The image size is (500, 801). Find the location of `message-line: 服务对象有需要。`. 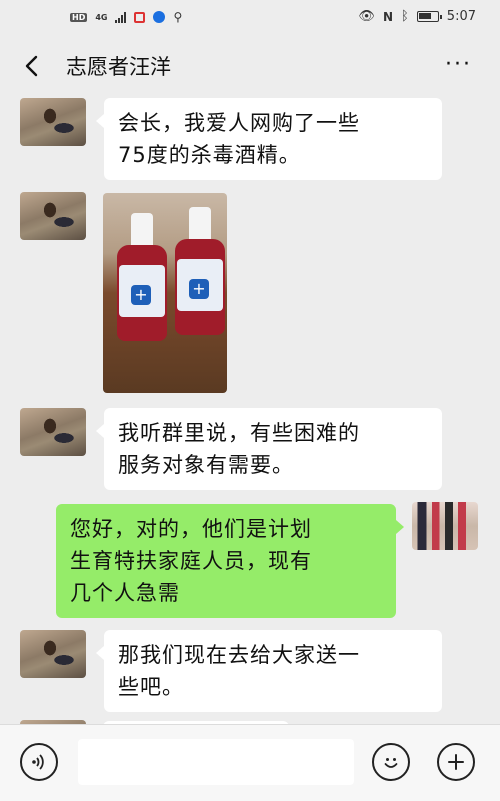

message-line: 服务对象有需要。 is located at coordinates (206, 465).